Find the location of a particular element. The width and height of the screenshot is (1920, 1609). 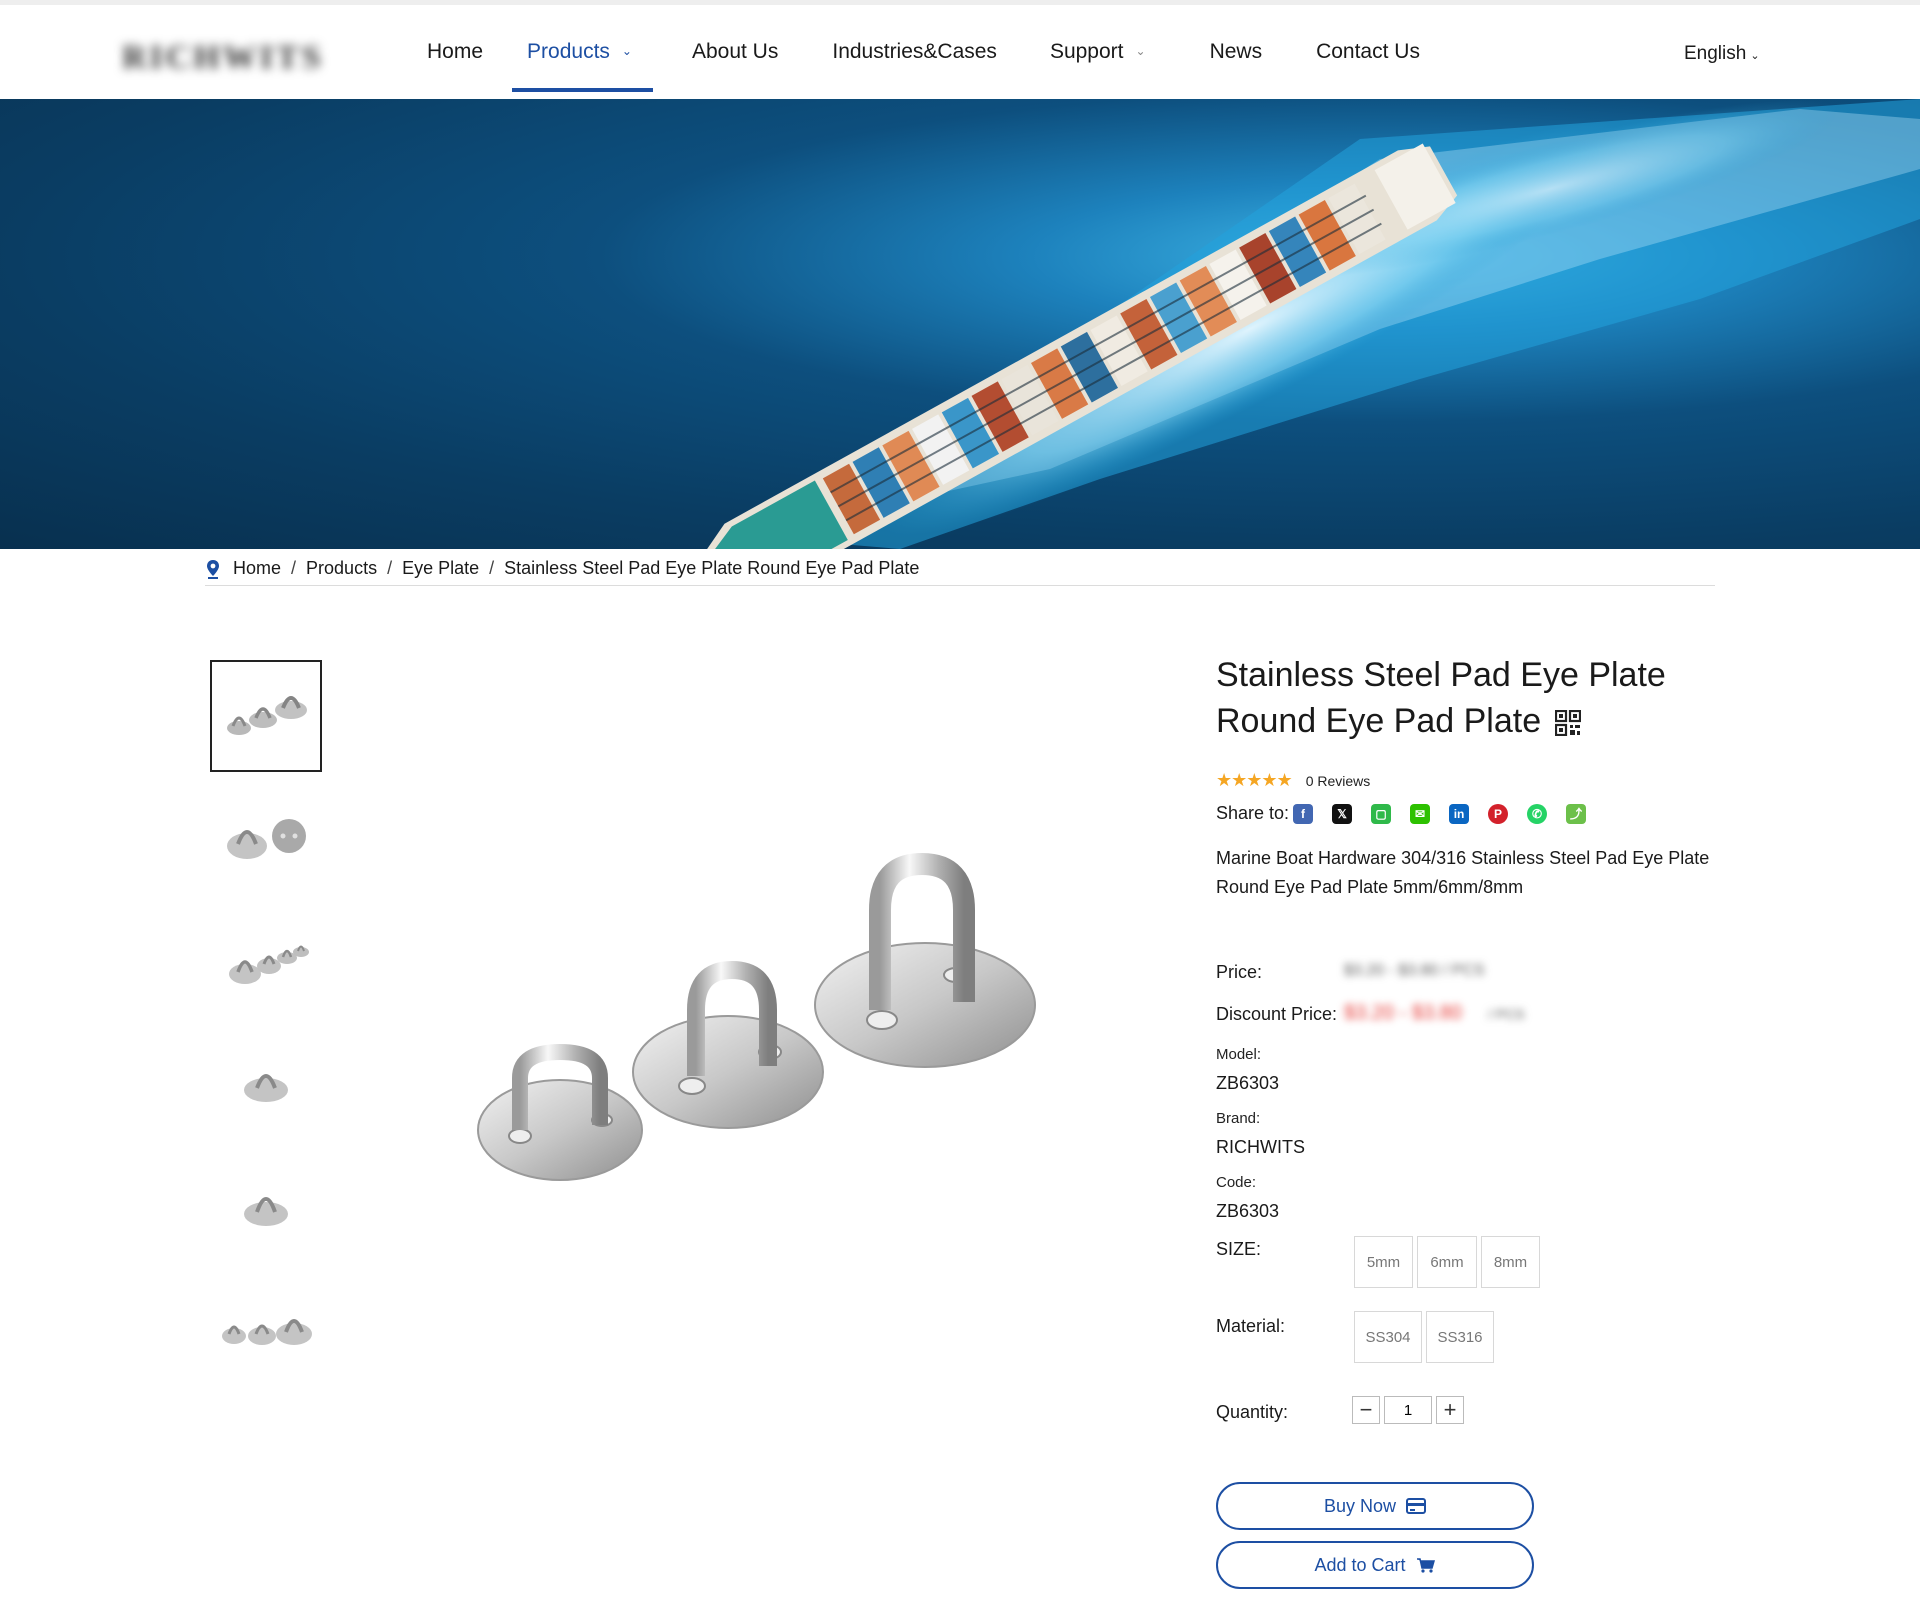

nav-label: Support is located at coordinates (1086, 51).